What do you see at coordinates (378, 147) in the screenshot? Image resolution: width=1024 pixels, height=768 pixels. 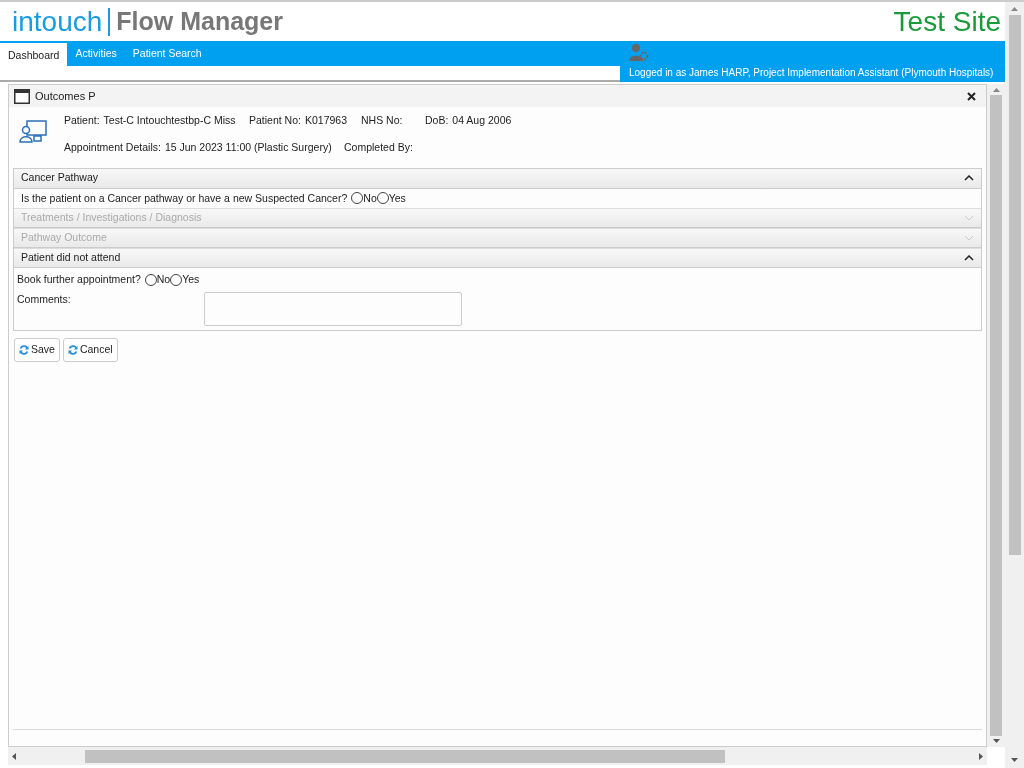 I see `field-label: Completed By:` at bounding box center [378, 147].